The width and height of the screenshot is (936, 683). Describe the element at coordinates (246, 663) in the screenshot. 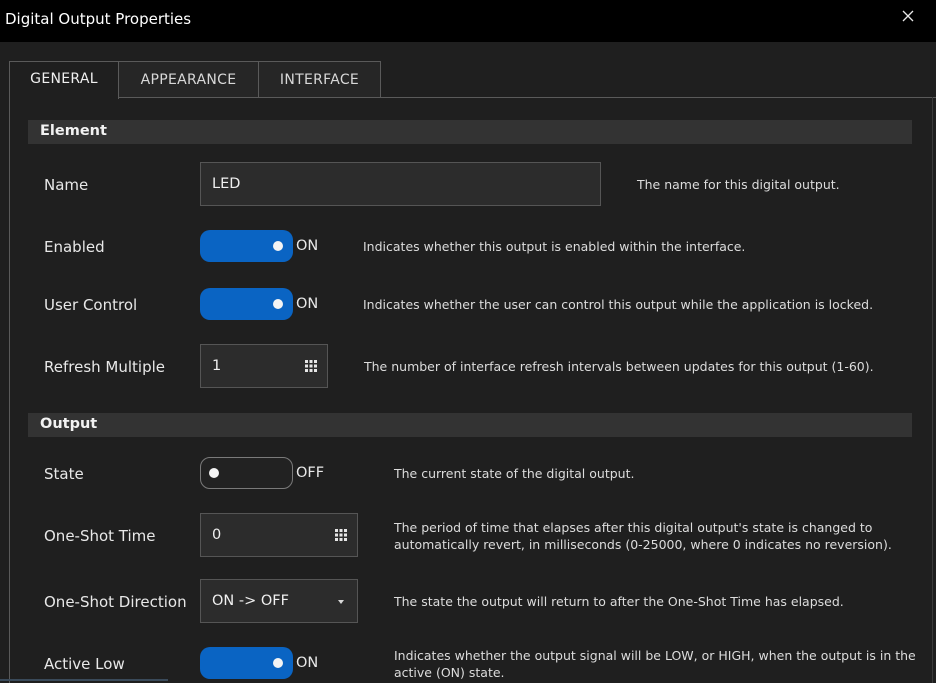

I see `active-low-toggle` at that location.